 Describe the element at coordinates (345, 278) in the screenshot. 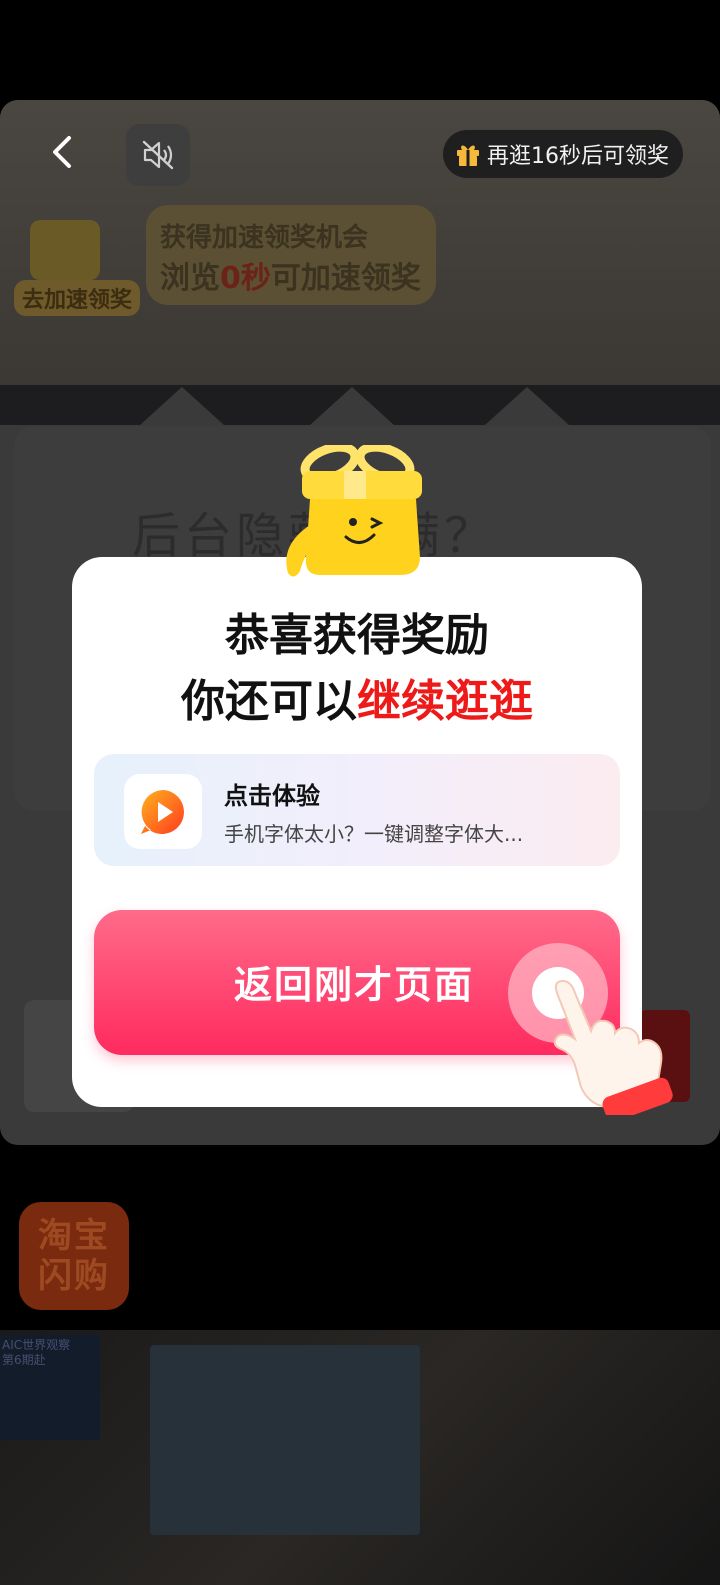

I see `accelerate-suffix: 可加速领奖` at that location.